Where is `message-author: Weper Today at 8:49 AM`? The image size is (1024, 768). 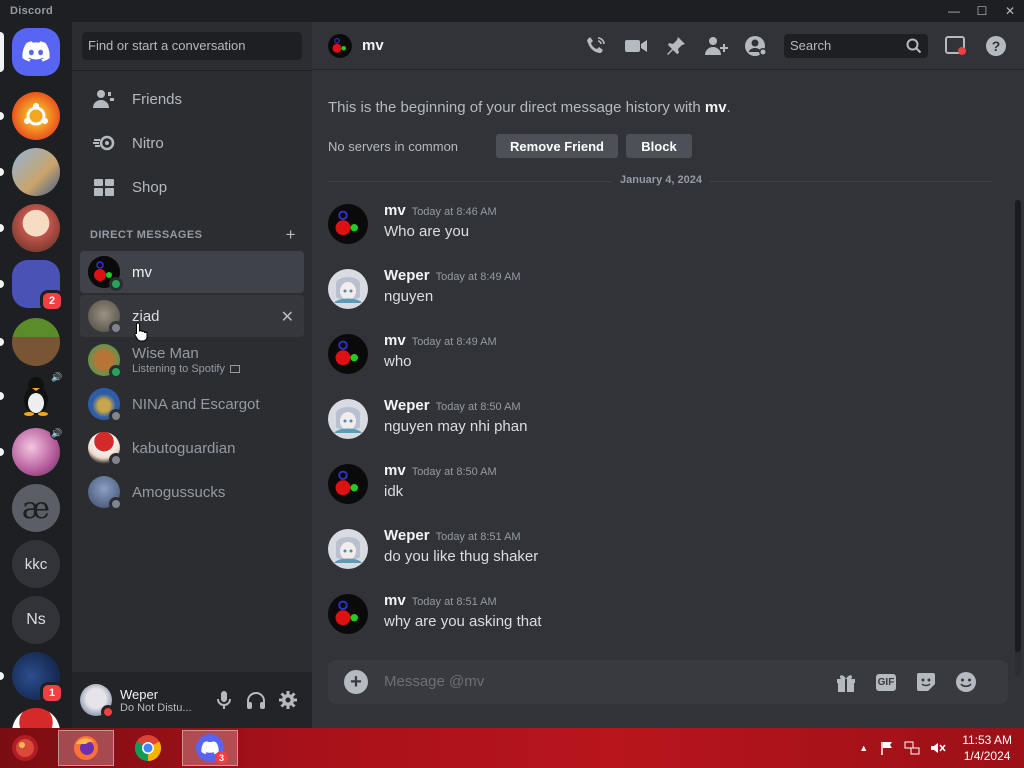 message-author: Weper Today at 8:49 AM is located at coordinates (452, 275).